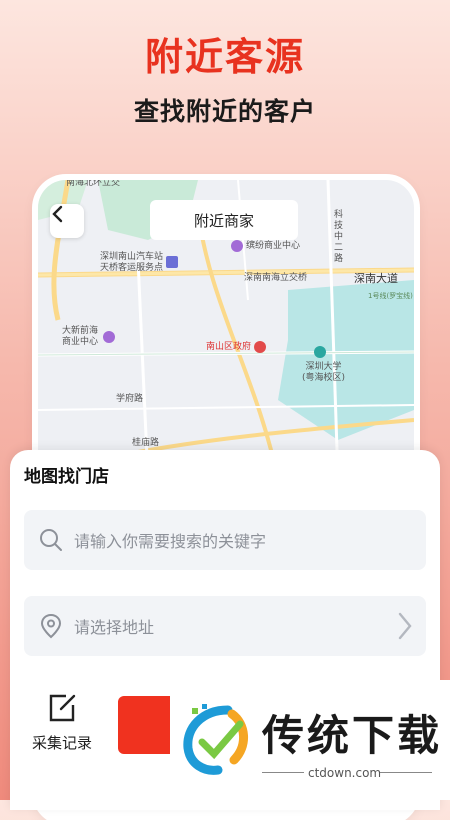 This screenshot has width=450, height=820. What do you see at coordinates (390, 296) in the screenshot?
I see `map-label-metro: 1号线(罗宝线)` at bounding box center [390, 296].